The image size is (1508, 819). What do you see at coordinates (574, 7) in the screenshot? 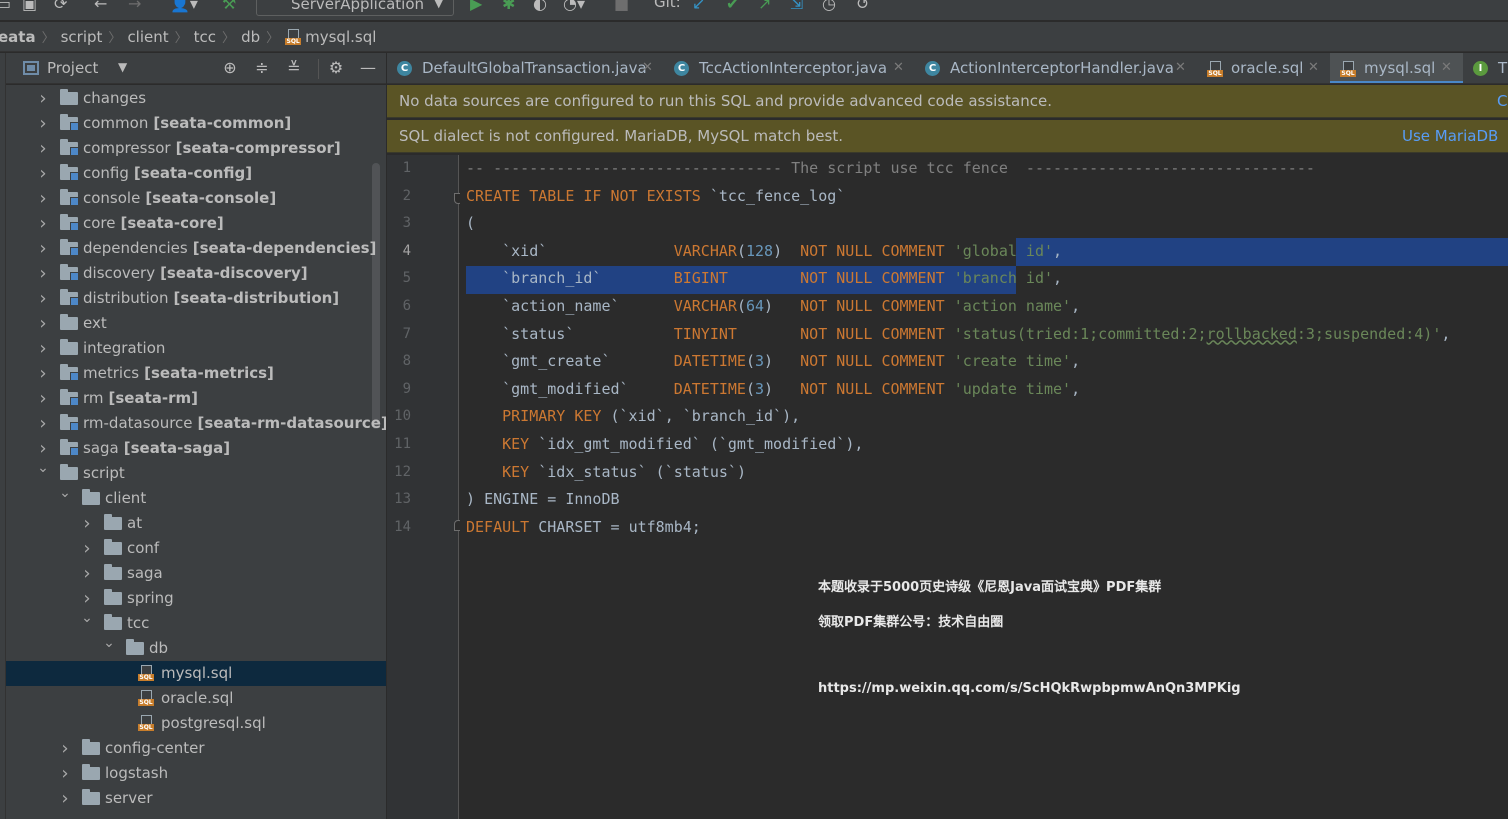
I see `profile-icon: ◔▾` at bounding box center [574, 7].